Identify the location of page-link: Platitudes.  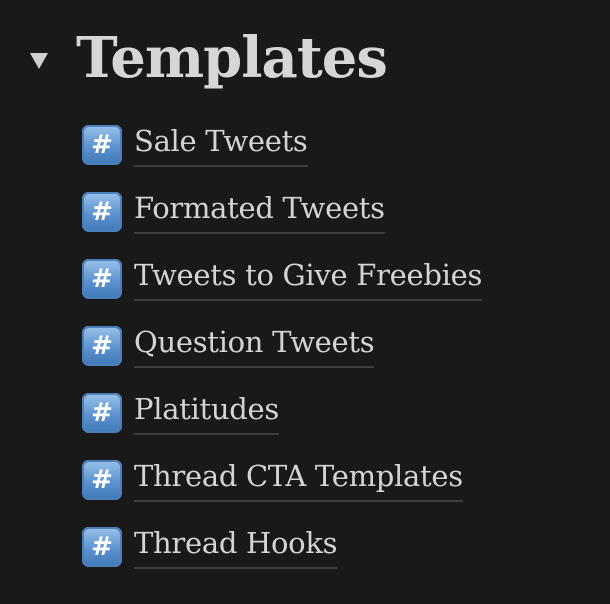
(206, 411).